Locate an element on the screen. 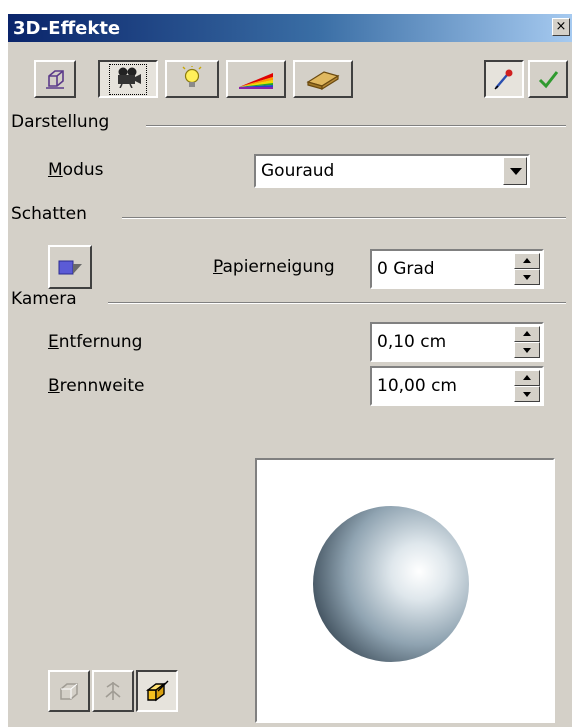 The image size is (573, 727). window-title: 3D-Effekte is located at coordinates (67, 28).